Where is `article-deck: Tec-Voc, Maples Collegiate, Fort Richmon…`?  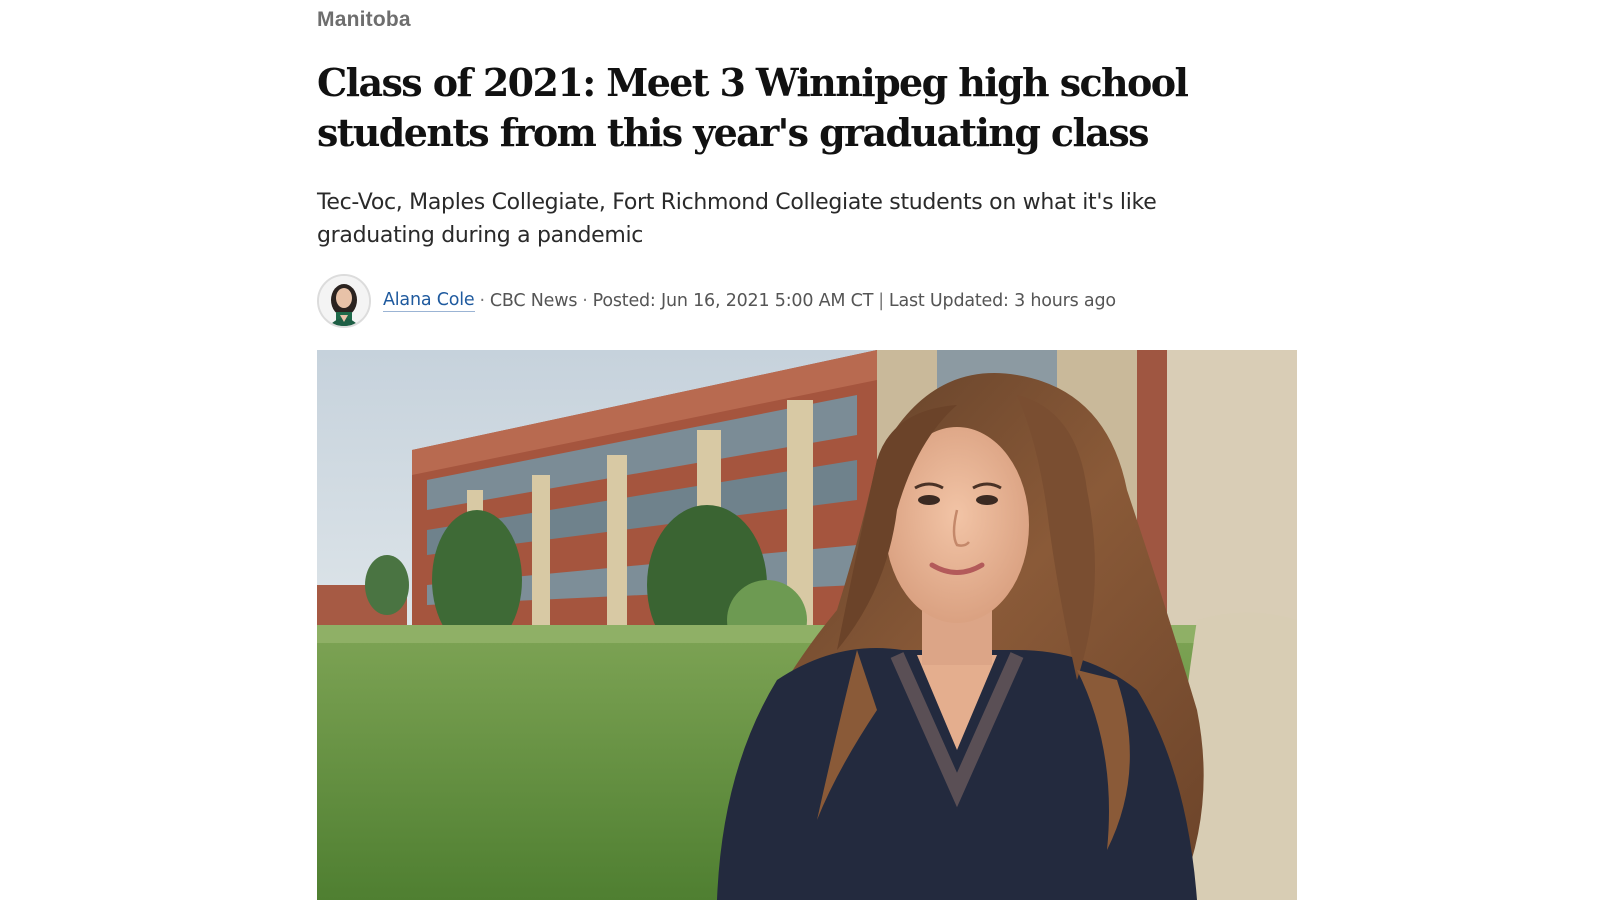 article-deck: Tec-Voc, Maples Collegiate, Fort Richmon… is located at coordinates (737, 219).